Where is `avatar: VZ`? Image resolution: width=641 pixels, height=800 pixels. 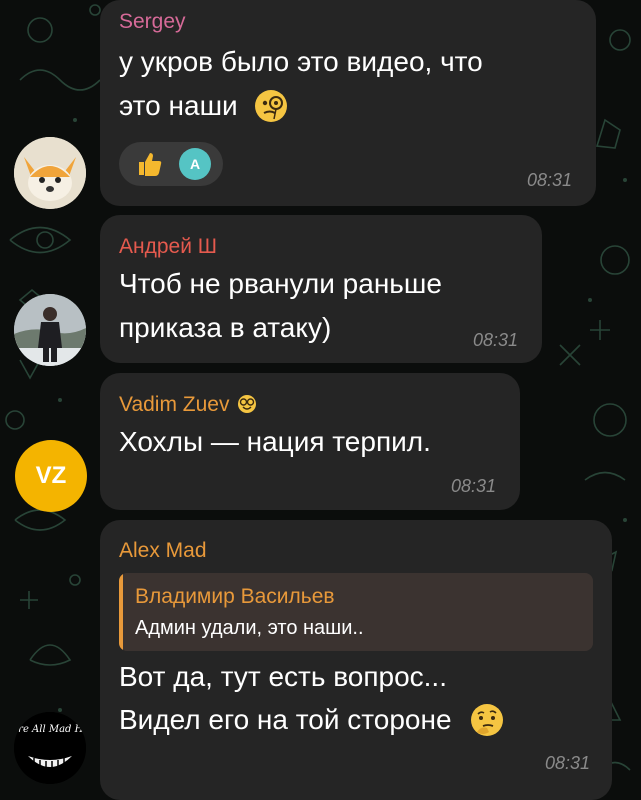 avatar: VZ is located at coordinates (51, 476).